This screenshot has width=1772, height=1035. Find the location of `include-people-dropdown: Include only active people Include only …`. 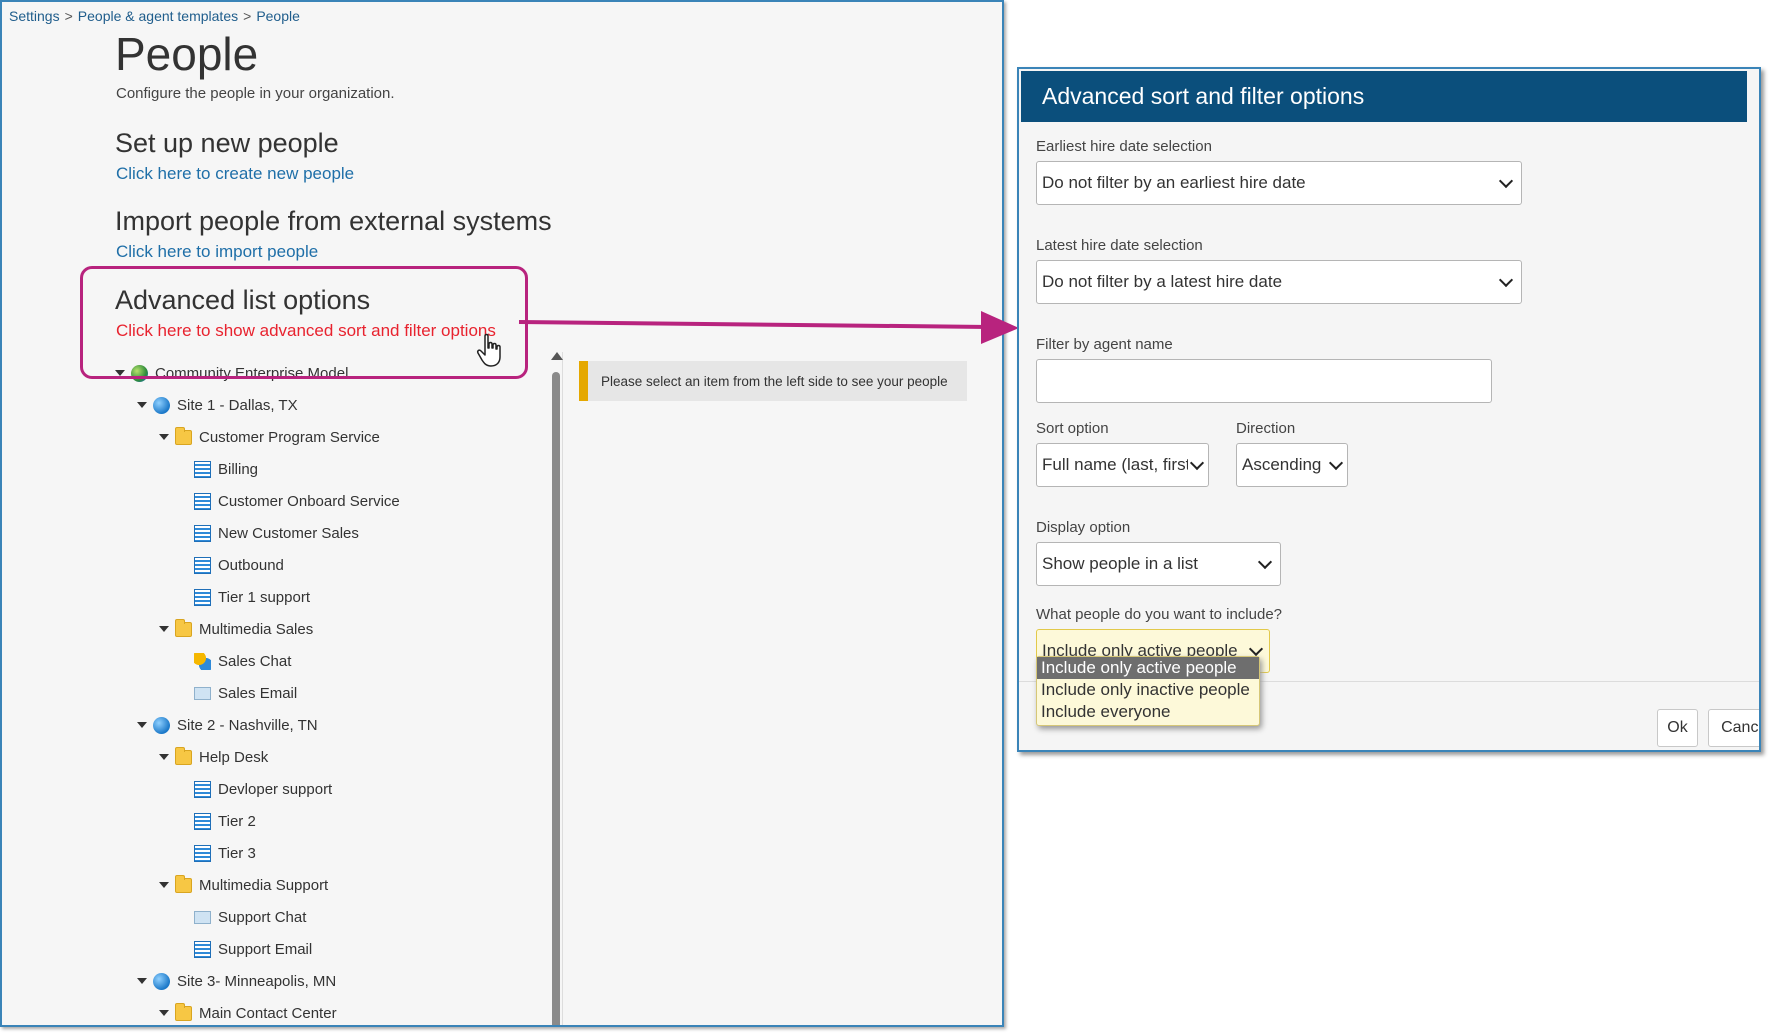

include-people-dropdown: Include only active people Include only … is located at coordinates (1148, 691).